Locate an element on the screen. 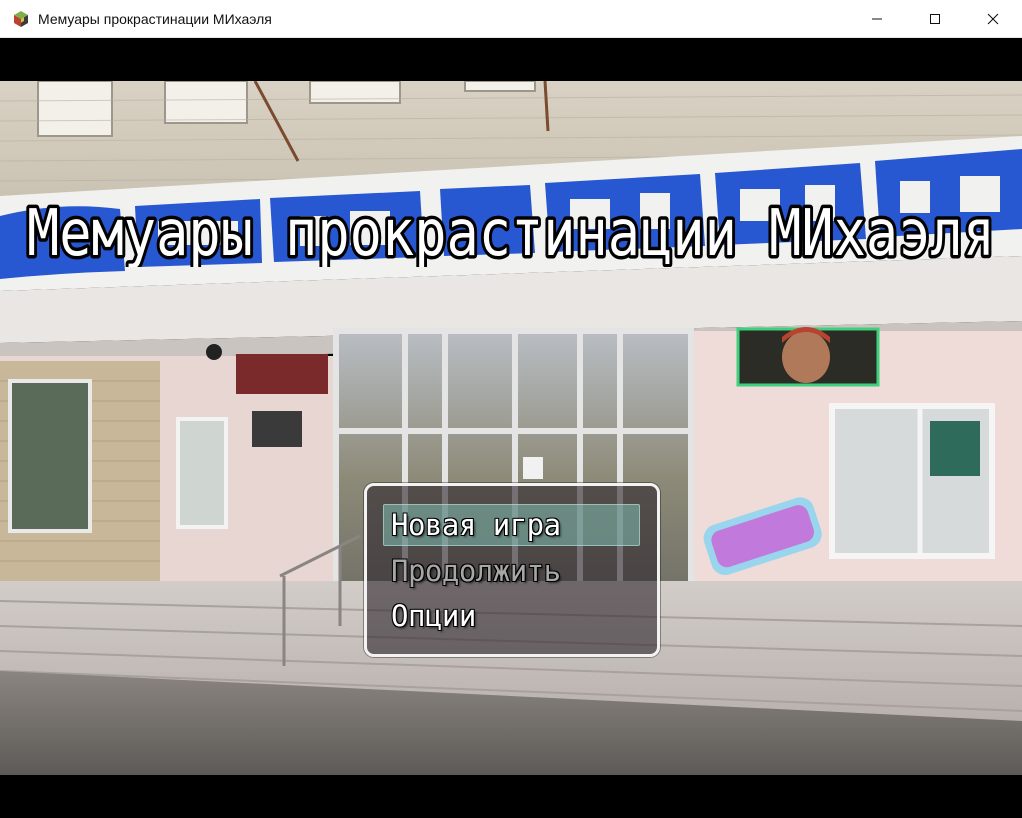  game-title: Мемуары прокрастинации МИхаэля is located at coordinates (511, 231).